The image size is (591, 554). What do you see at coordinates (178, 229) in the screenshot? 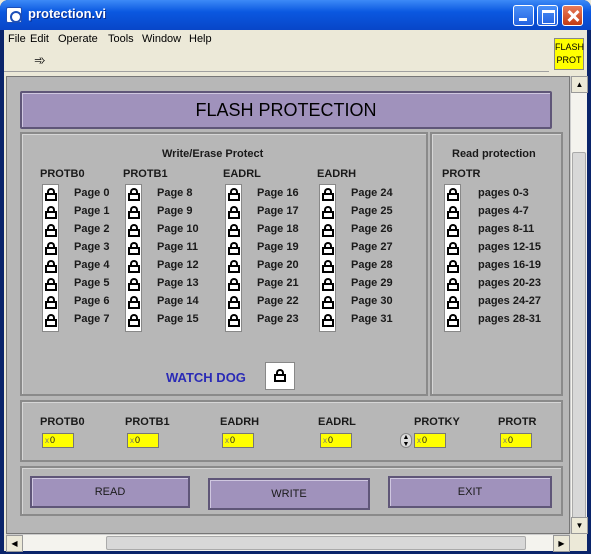
I see `page-label: Page 10` at bounding box center [178, 229].